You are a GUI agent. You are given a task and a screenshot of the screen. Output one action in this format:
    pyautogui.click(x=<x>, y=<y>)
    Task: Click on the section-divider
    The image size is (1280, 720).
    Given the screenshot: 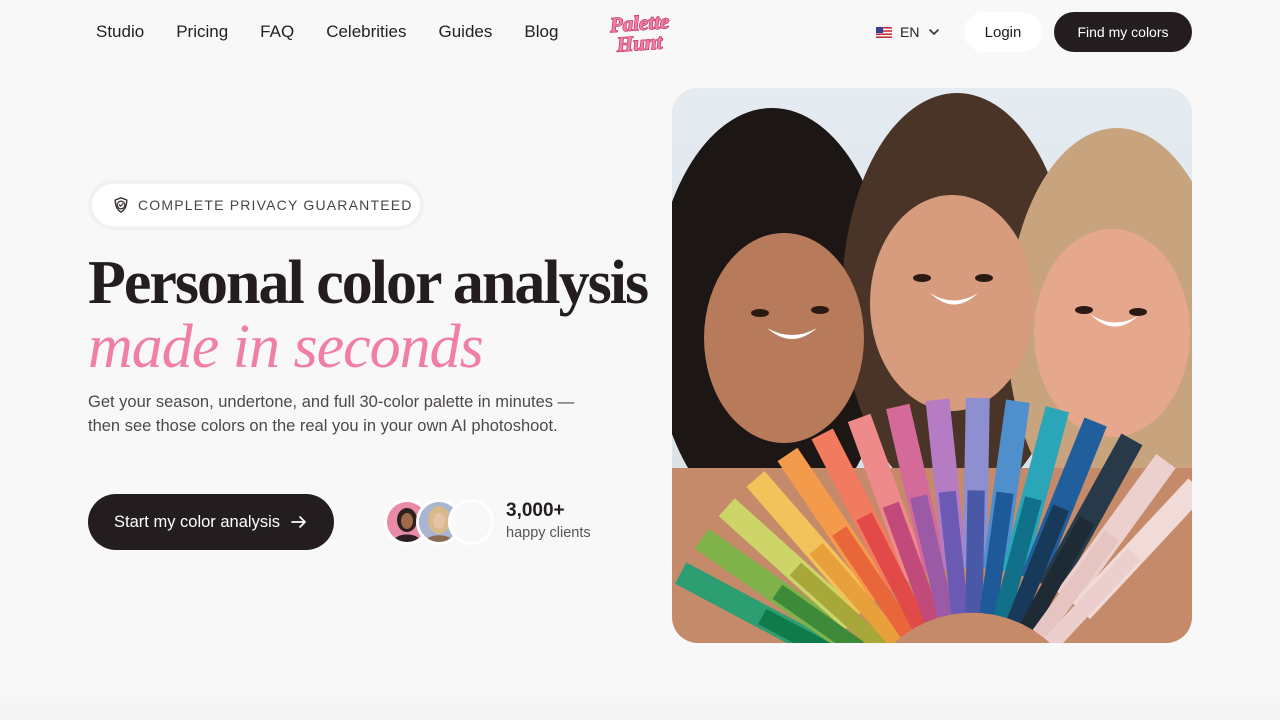 What is the action you would take?
    pyautogui.click(x=640, y=705)
    